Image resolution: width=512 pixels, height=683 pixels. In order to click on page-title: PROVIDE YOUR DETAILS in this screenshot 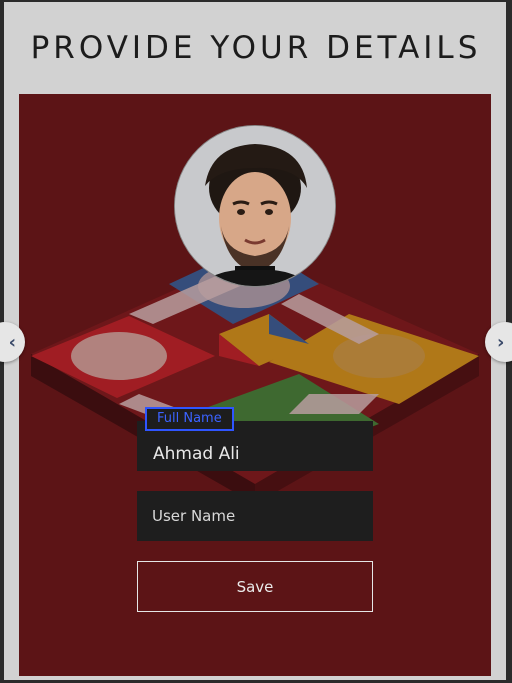, I will do `click(256, 48)`.